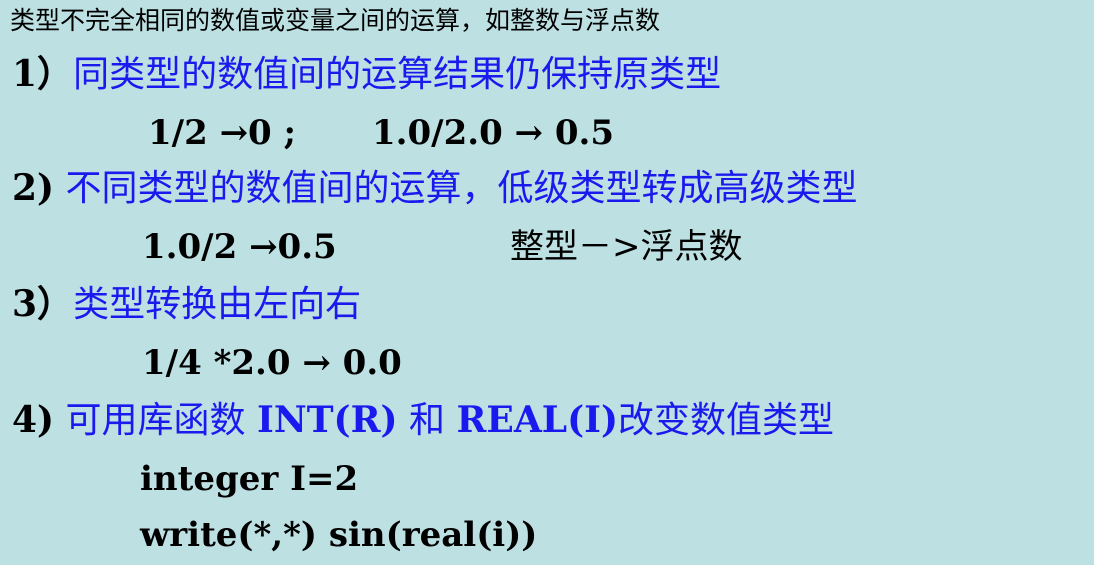 This screenshot has width=1094, height=565. Describe the element at coordinates (335, 20) in the screenshot. I see `intro-line: 类型不完全相同的数值或变量之间的运算，如整数与浮点数` at that location.